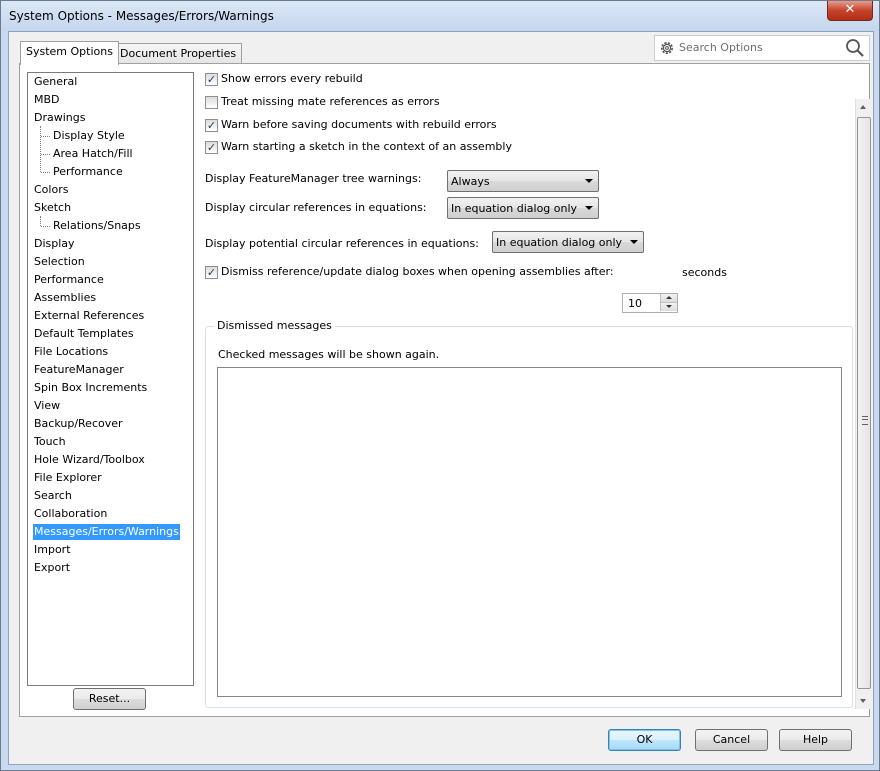 The image size is (880, 771). Describe the element at coordinates (668, 307) in the screenshot. I see `spin-down-icon` at that location.